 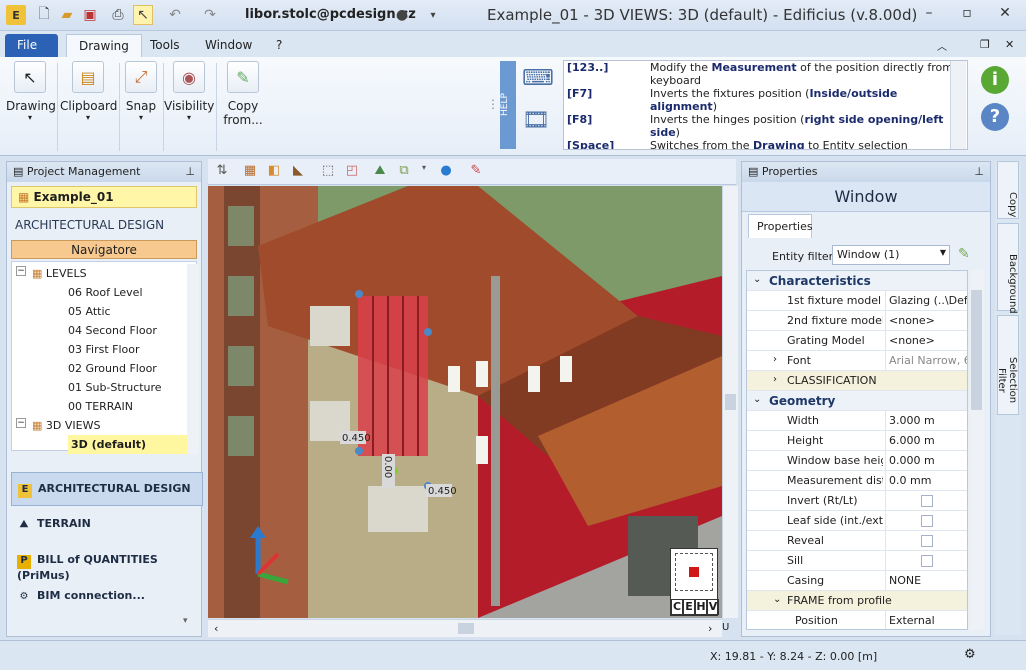 I want to click on property-value: 6.000 m, so click(x=926, y=440).